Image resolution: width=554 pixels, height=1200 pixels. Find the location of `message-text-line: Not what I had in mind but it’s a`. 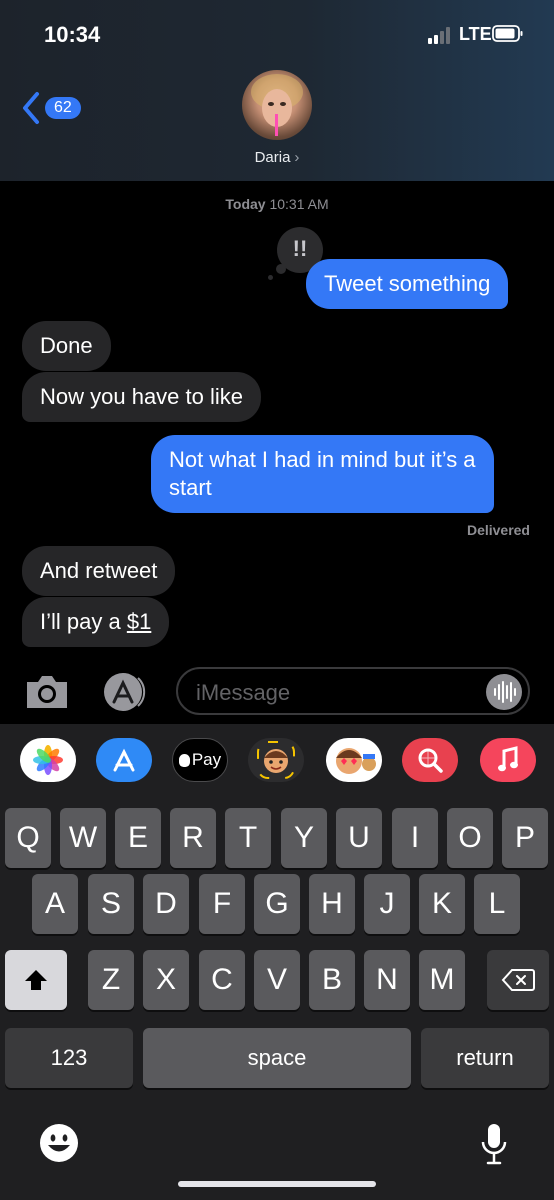

message-text-line: Not what I had in mind but it’s a is located at coordinates (322, 459).